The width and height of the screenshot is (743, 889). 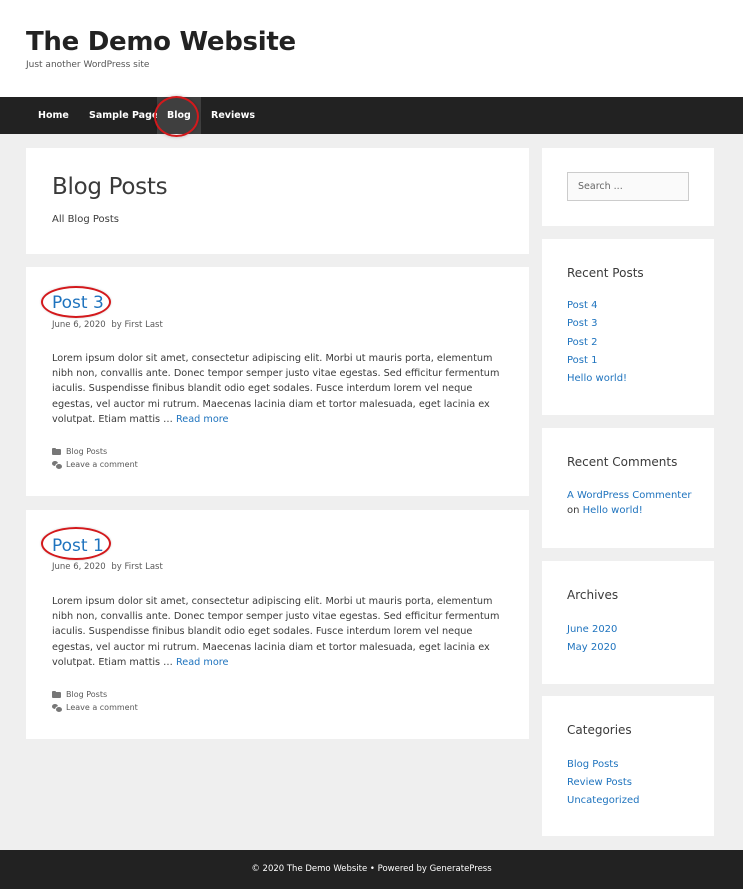 I want to click on archive-header: Blog Posts All Blog Posts, so click(x=277, y=201).